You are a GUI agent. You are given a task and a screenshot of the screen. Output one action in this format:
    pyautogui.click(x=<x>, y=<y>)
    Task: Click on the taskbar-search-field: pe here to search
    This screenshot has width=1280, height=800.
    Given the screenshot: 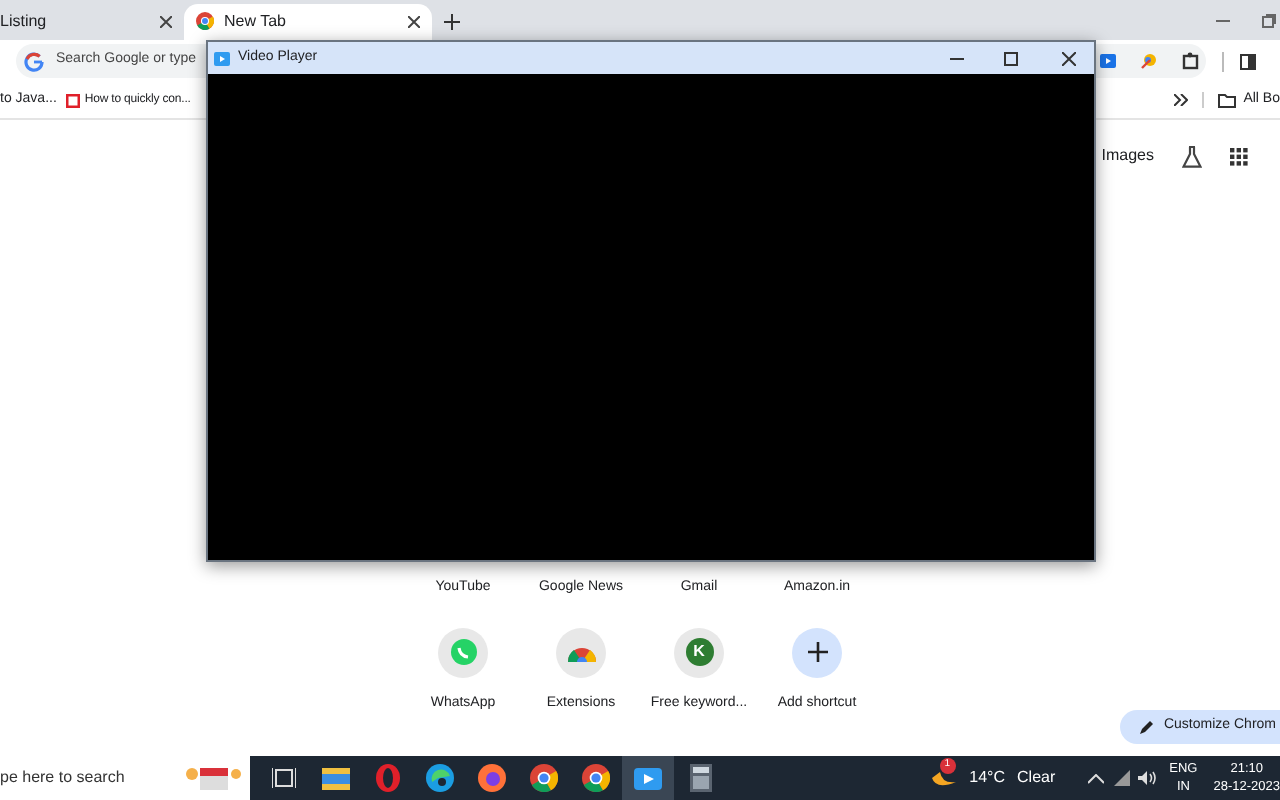 What is the action you would take?
    pyautogui.click(x=125, y=778)
    